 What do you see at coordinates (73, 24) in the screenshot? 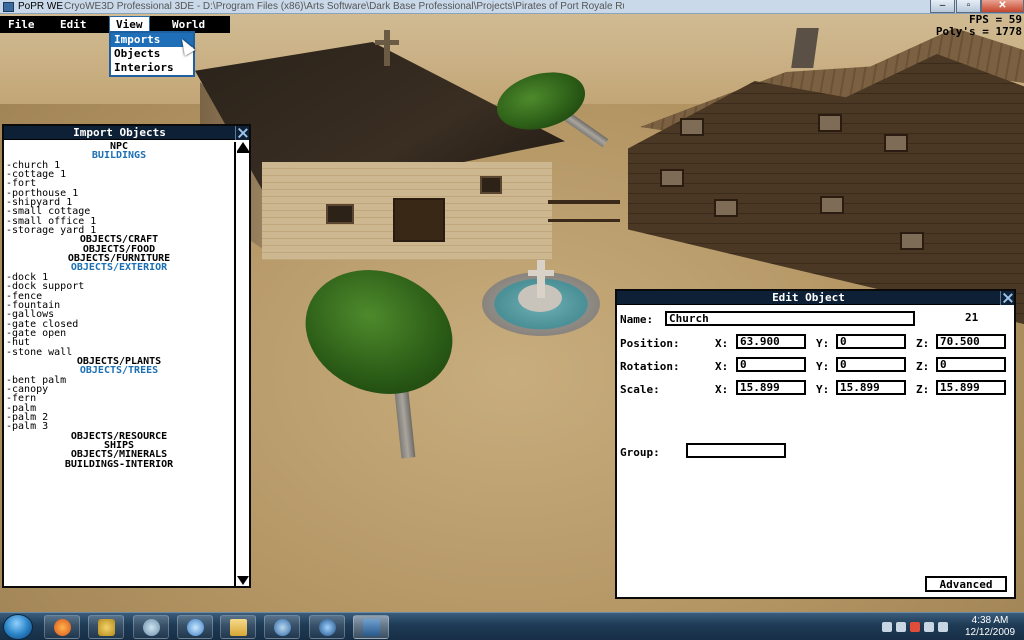
I see `menu-edit: Edit` at bounding box center [73, 24].